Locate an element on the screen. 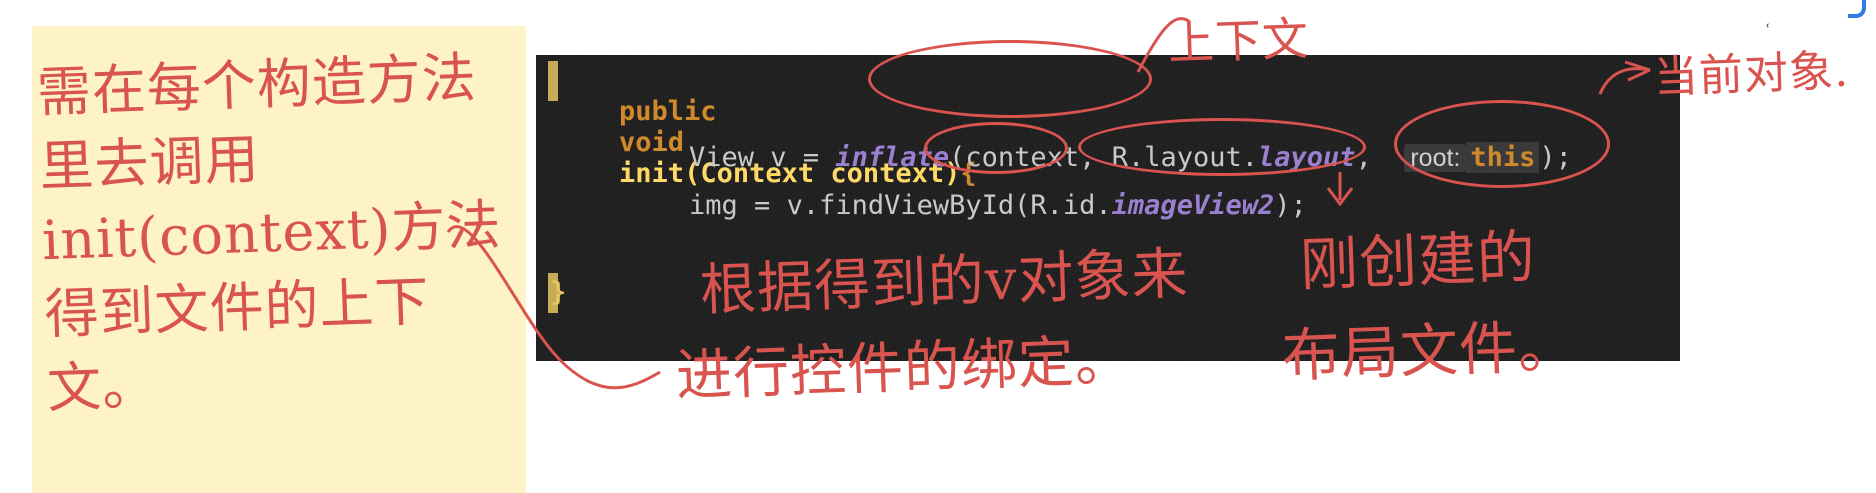 The image size is (1876, 493). annotation-layout-1: 刚创建的 is located at coordinates (1418, 261).